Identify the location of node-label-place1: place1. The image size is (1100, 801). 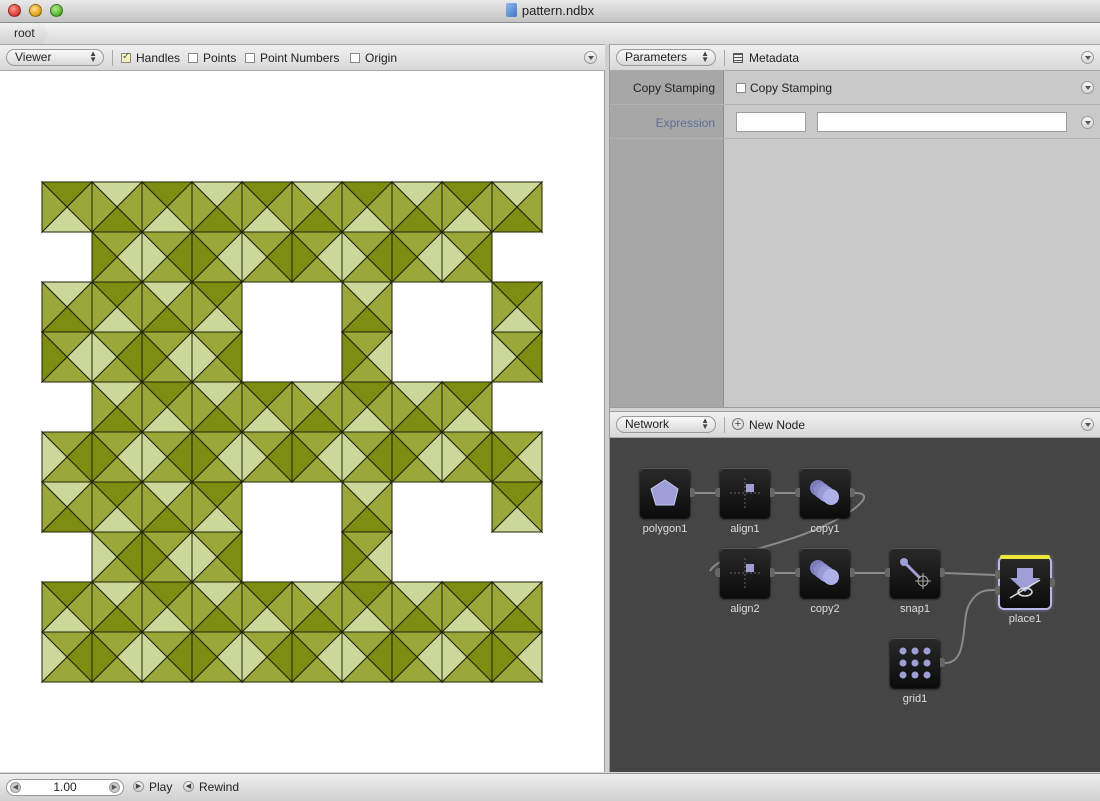
(1025, 619).